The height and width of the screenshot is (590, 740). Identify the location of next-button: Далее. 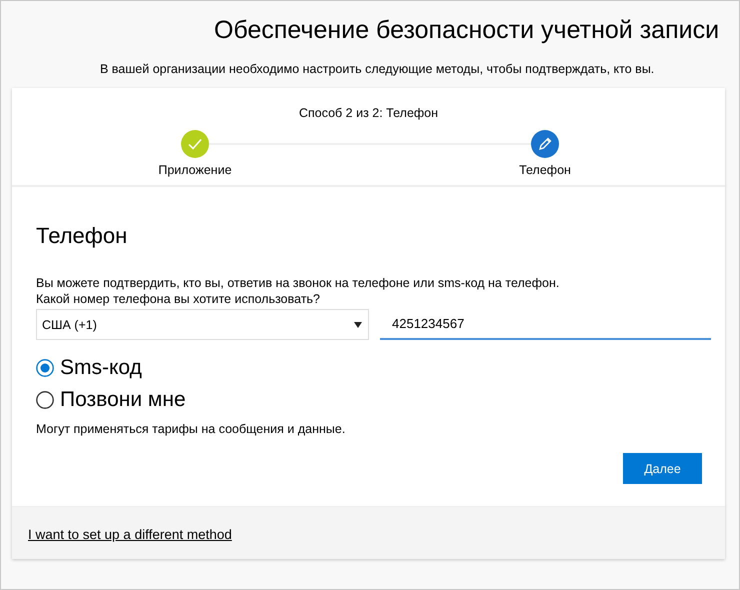
(662, 468).